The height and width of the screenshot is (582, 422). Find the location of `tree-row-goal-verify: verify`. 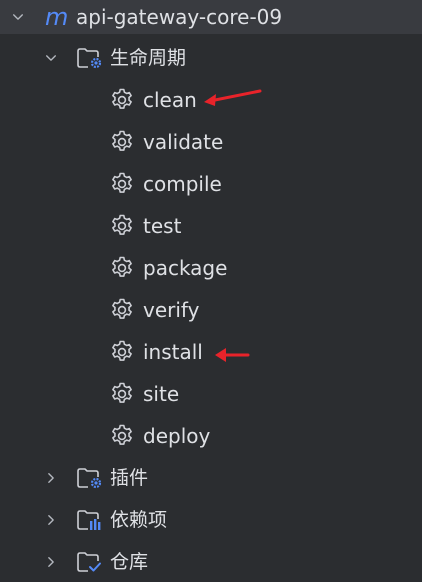

tree-row-goal-verify: verify is located at coordinates (211, 310).